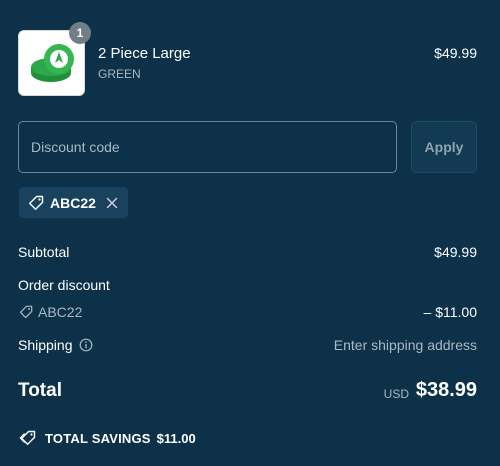 The width and height of the screenshot is (500, 466). What do you see at coordinates (450, 312) in the screenshot?
I see `discount-value: – $11.00` at bounding box center [450, 312].